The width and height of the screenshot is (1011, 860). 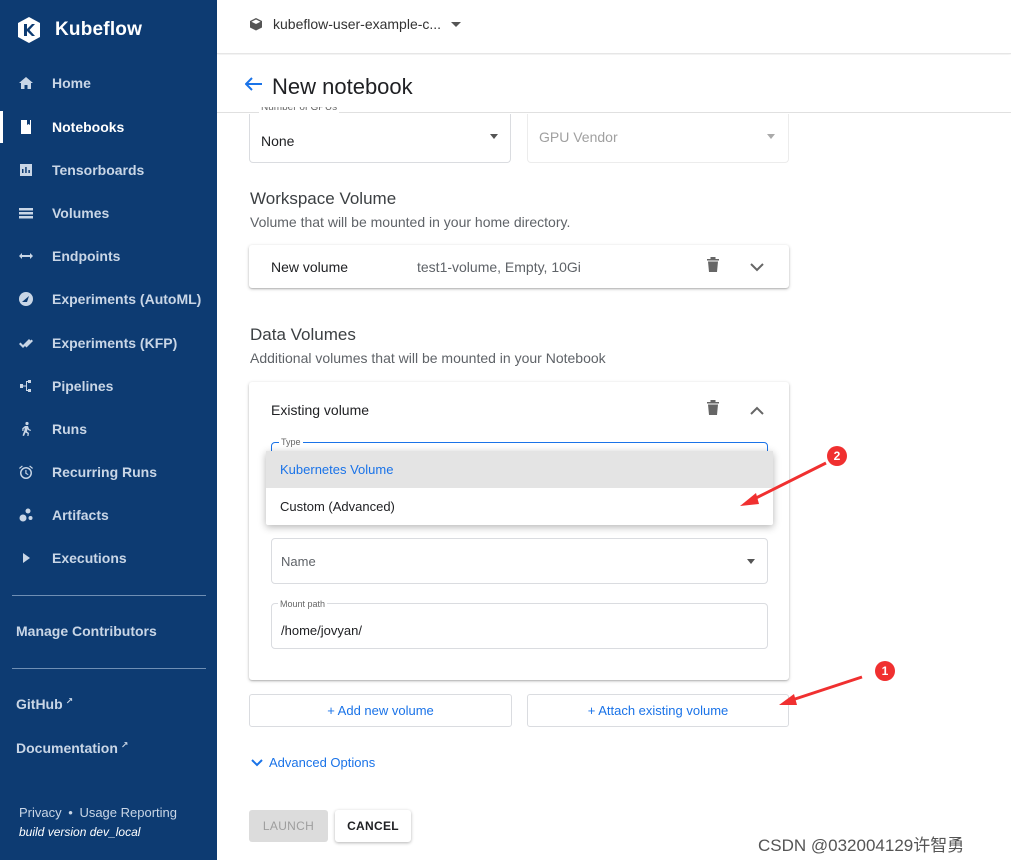 What do you see at coordinates (342, 86) in the screenshot?
I see `page-title: New notebook` at bounding box center [342, 86].